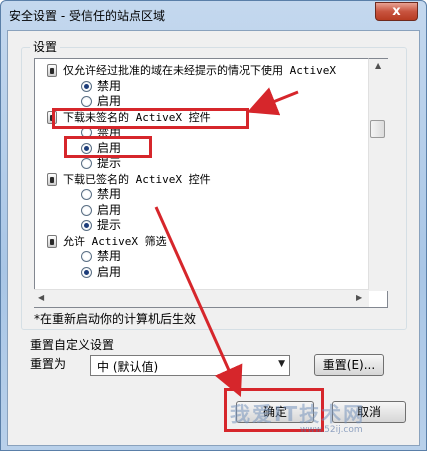  I want to click on watermark-url: www.52ij.com, so click(331, 430).